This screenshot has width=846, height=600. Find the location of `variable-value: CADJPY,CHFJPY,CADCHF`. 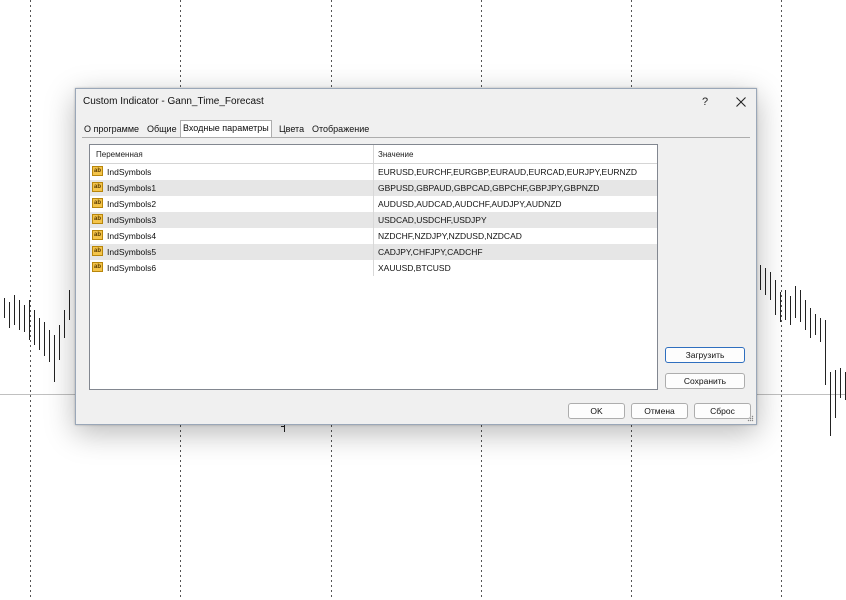

variable-value: CADJPY,CHFJPY,CADCHF is located at coordinates (430, 252).